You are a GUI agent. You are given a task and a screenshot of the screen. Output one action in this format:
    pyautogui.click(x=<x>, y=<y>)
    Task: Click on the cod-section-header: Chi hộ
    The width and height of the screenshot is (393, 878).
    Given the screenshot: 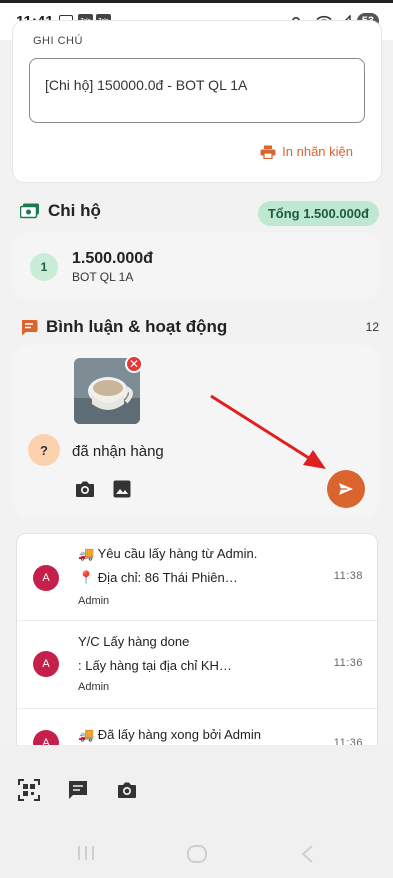 What is the action you would take?
    pyautogui.click(x=60, y=211)
    